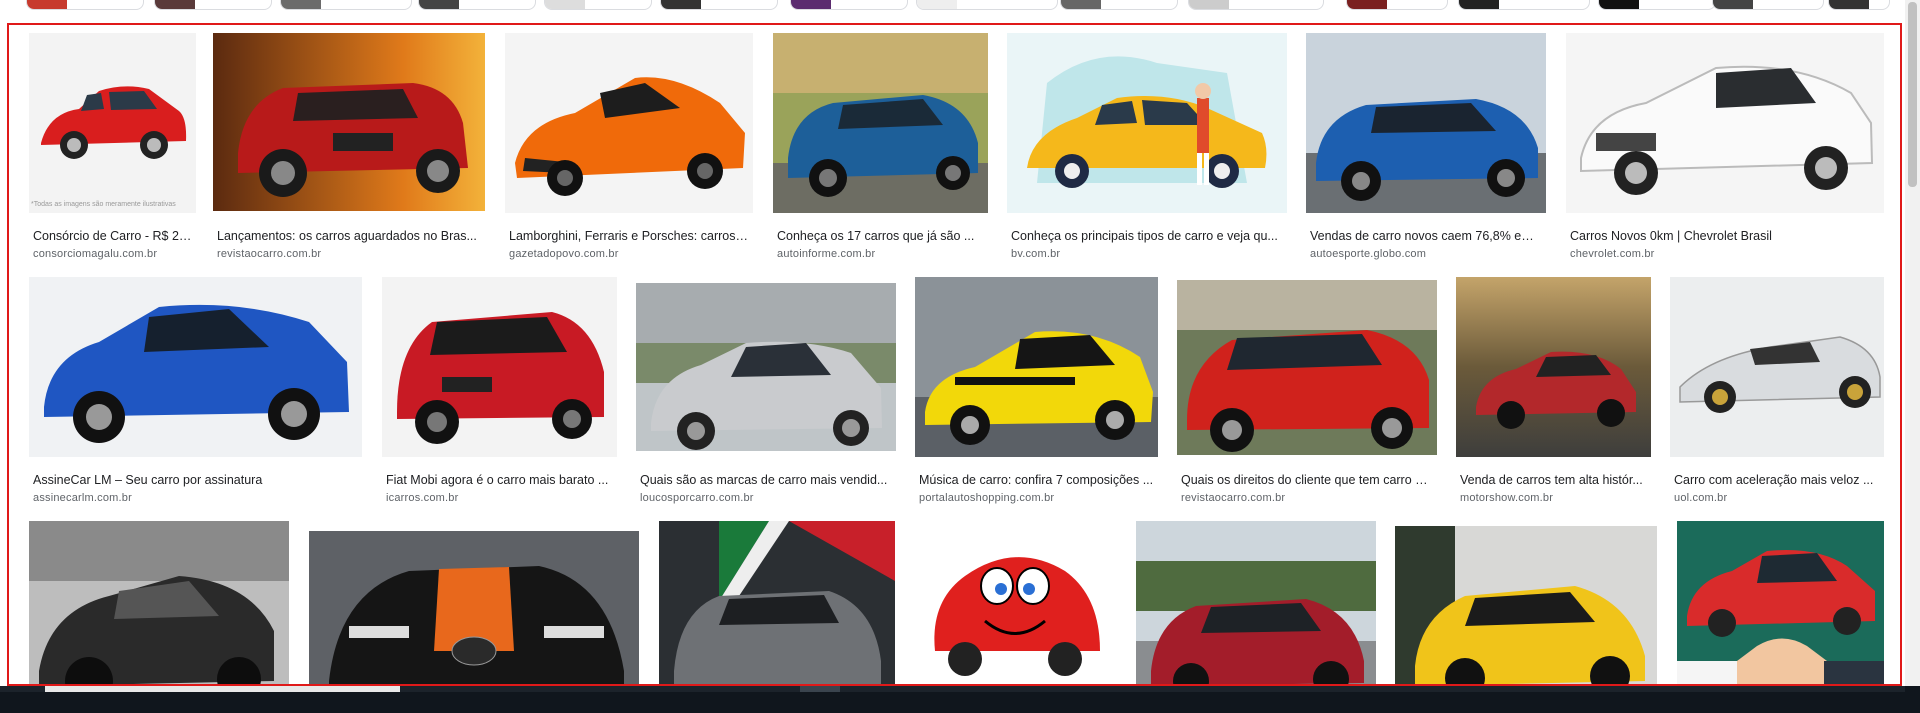 The image size is (1920, 713). Describe the element at coordinates (113, 254) in the screenshot. I see `result-source: consorciomagalu.com.br` at that location.